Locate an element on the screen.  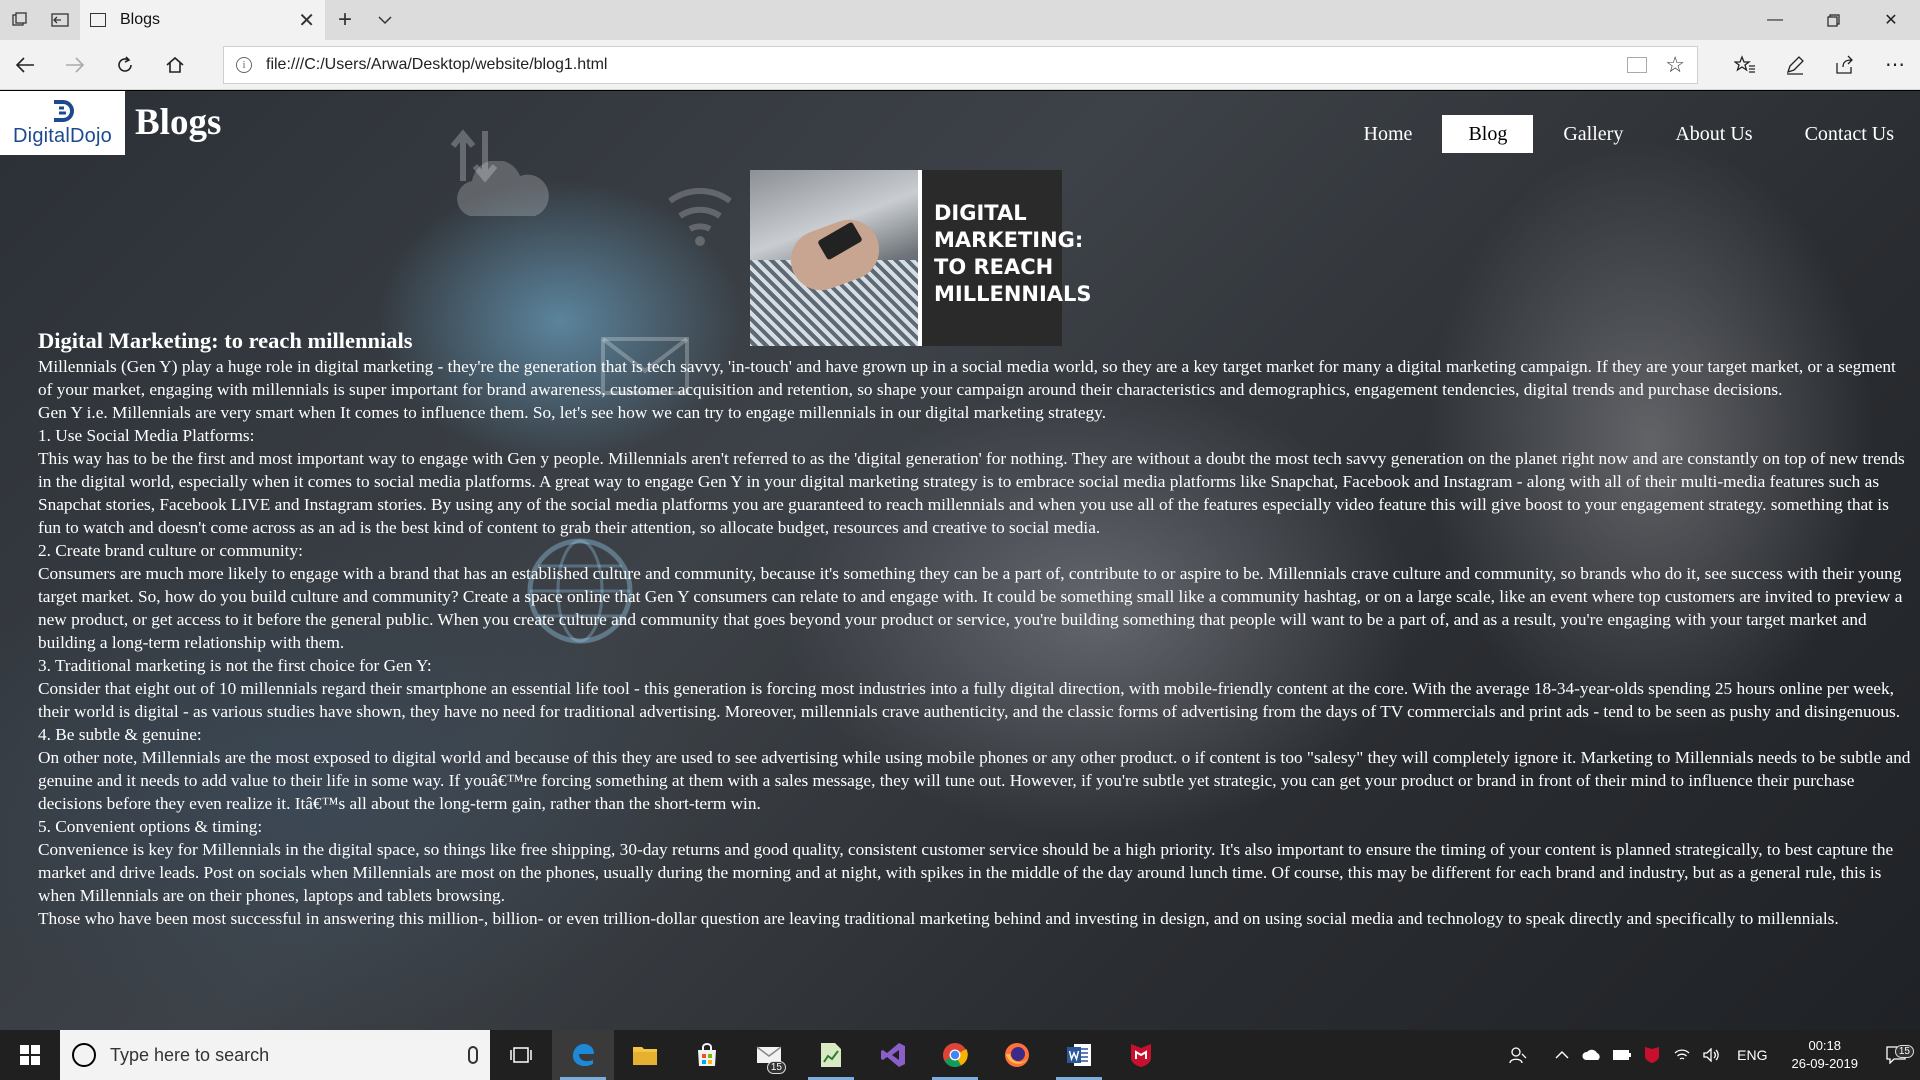
tab-list-chevron-icon is located at coordinates (385, 20).